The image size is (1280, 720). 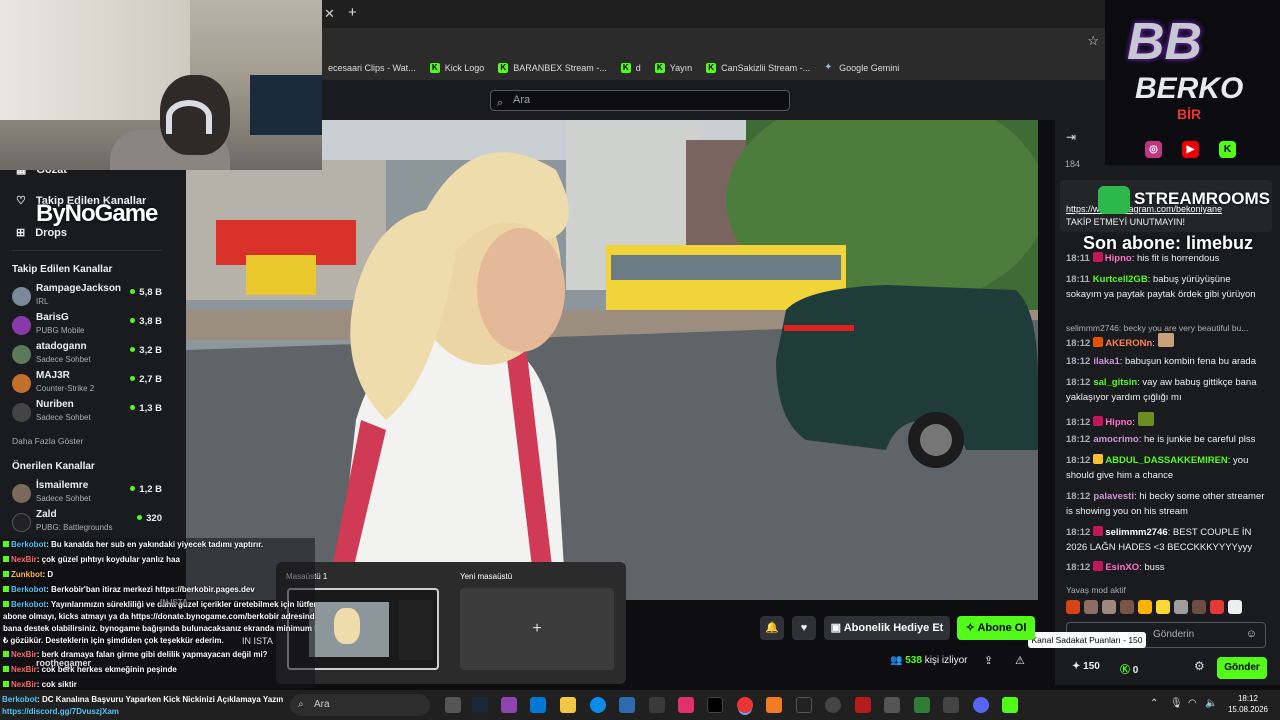 What do you see at coordinates (804, 705) in the screenshot?
I see `epic-games-icon` at bounding box center [804, 705].